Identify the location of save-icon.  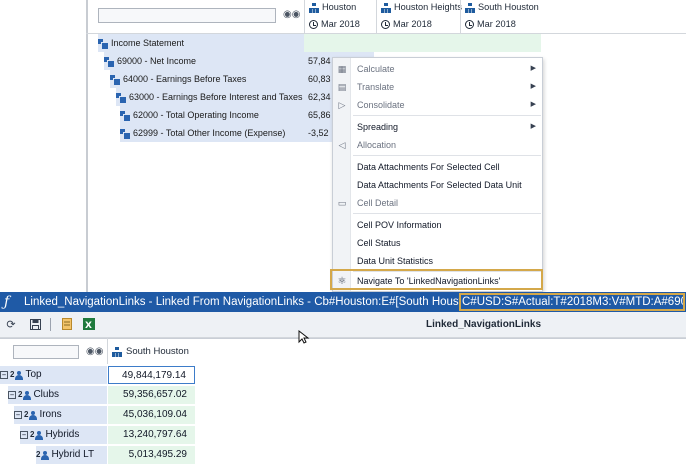
(35, 324).